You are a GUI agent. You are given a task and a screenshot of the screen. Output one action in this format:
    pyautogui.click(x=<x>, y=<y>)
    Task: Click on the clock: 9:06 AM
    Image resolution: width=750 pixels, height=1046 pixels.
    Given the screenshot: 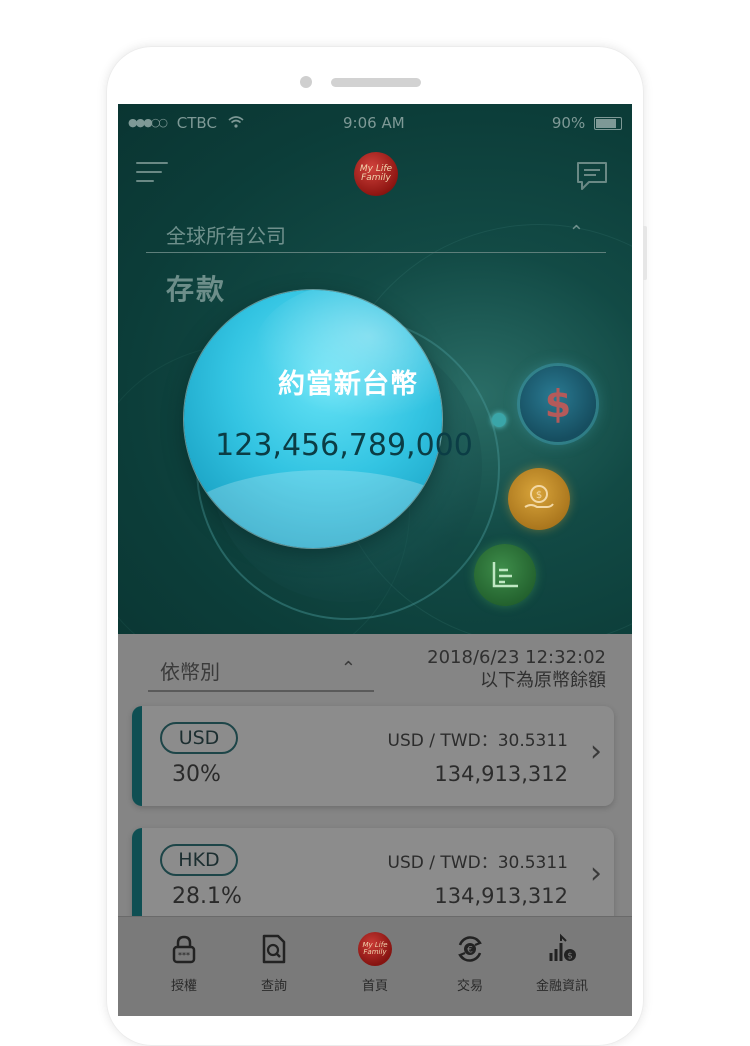 What is the action you would take?
    pyautogui.click(x=374, y=123)
    